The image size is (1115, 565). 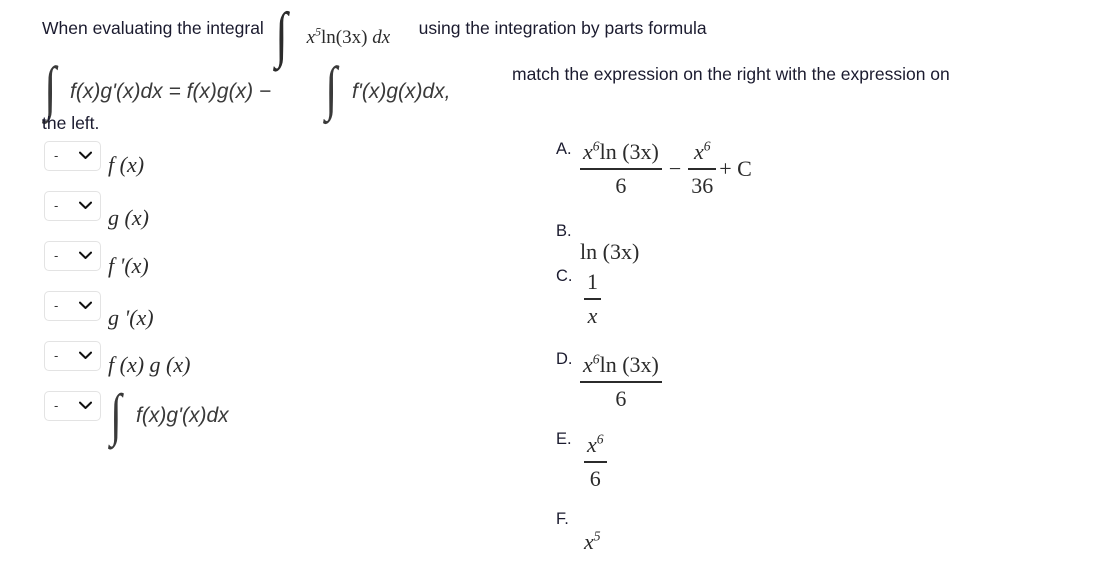 I want to click on prompt-line-3: the left., so click(x=71, y=123).